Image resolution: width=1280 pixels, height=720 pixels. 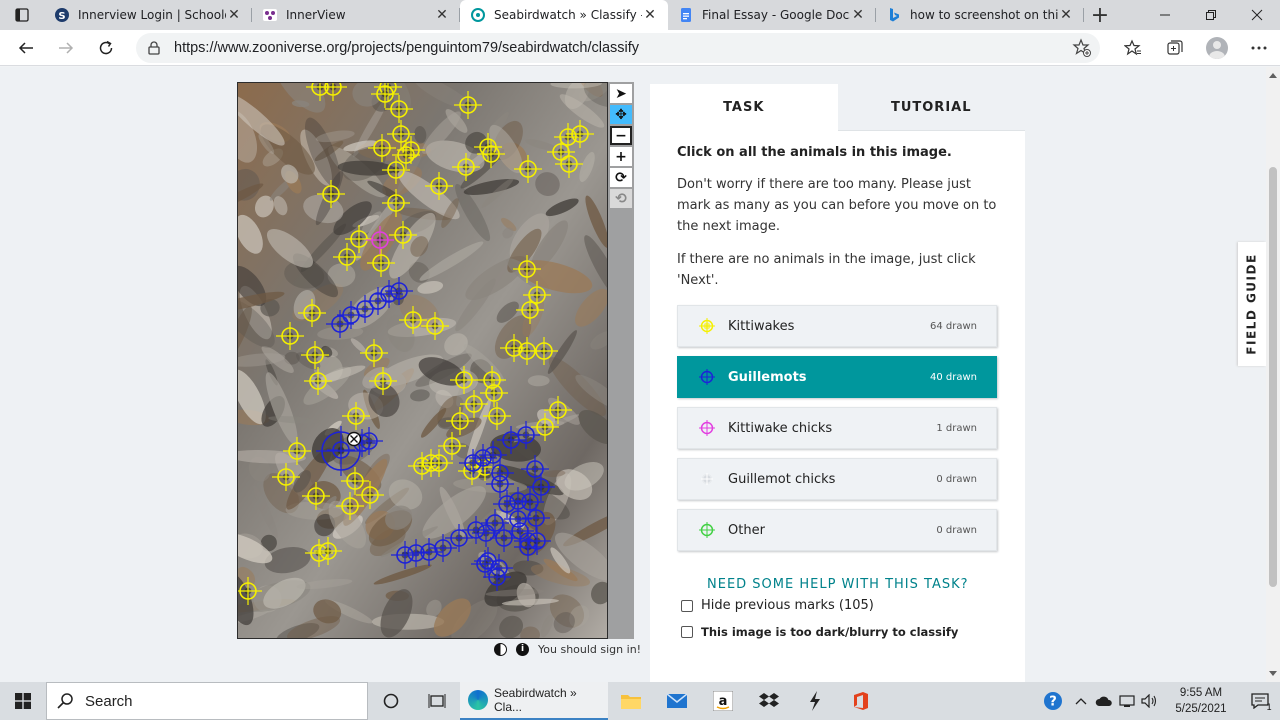 What do you see at coordinates (837, 377) in the screenshot?
I see `answer-guillemots: Guillemots 40 drawn` at bounding box center [837, 377].